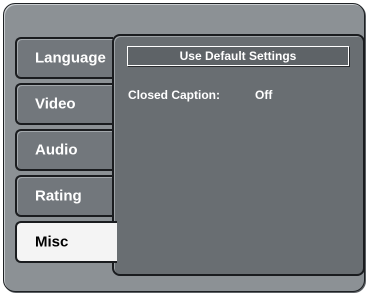  What do you see at coordinates (58, 196) in the screenshot?
I see `tab-rating-label: Rating` at bounding box center [58, 196].